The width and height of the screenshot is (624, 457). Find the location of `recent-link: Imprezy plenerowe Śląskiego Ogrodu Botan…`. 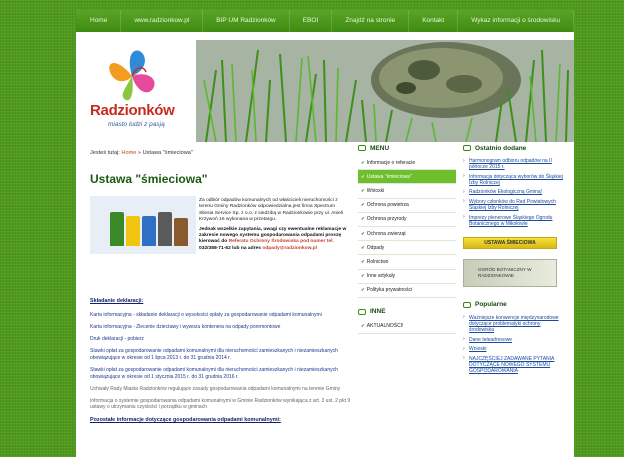

recent-link: Imprezy plenerowe Śląskiego Ogrodu Botan… is located at coordinates (513, 220).